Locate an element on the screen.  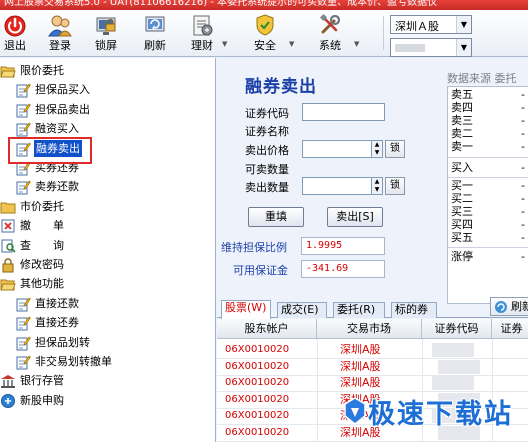
password-icon is located at coordinates (8, 265).